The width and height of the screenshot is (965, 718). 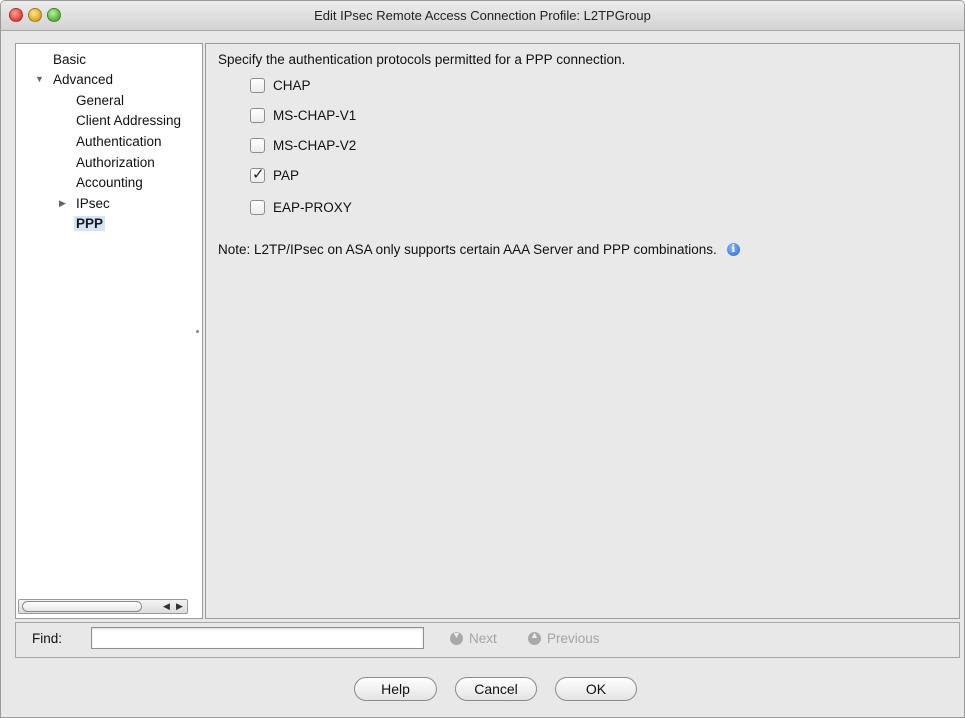 I want to click on tree-item-accounting: Accounting, so click(x=109, y=182).